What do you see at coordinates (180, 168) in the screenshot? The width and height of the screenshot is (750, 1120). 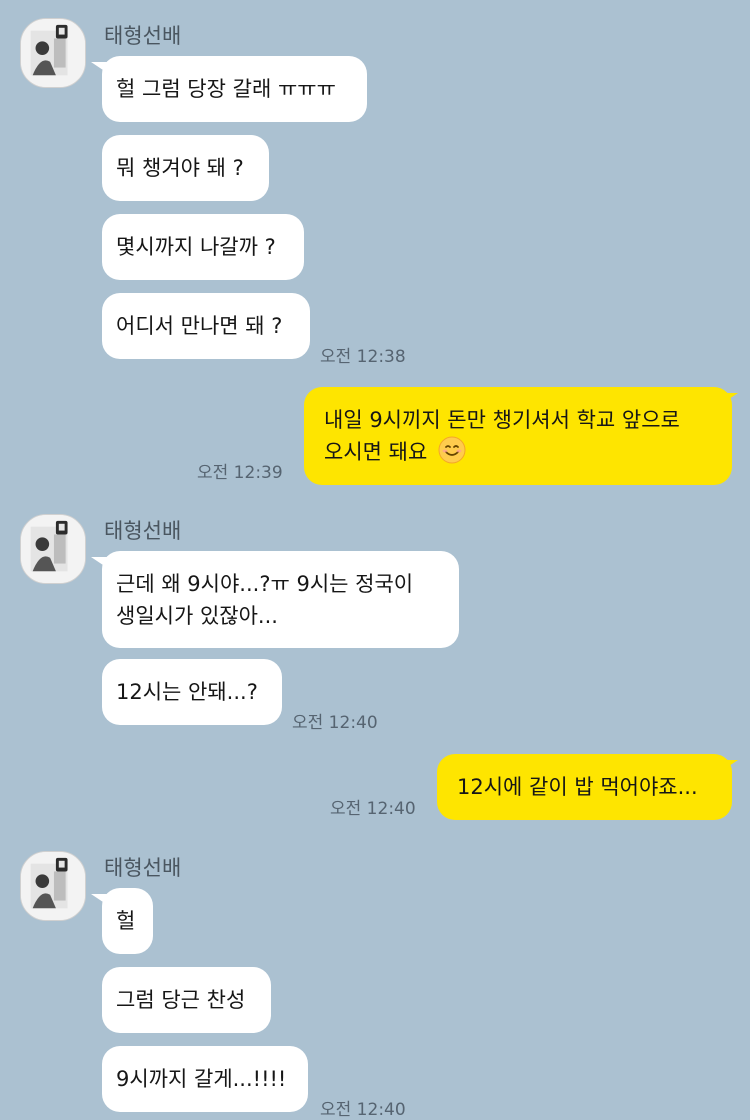 I see `message-text: 뭐 챙겨야 돼 ?` at bounding box center [180, 168].